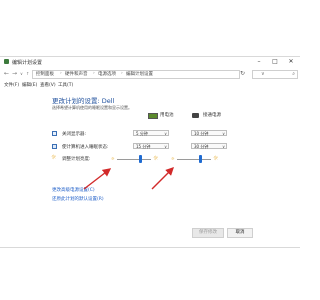  I want to click on annotation-arrows, so click(128, 178).